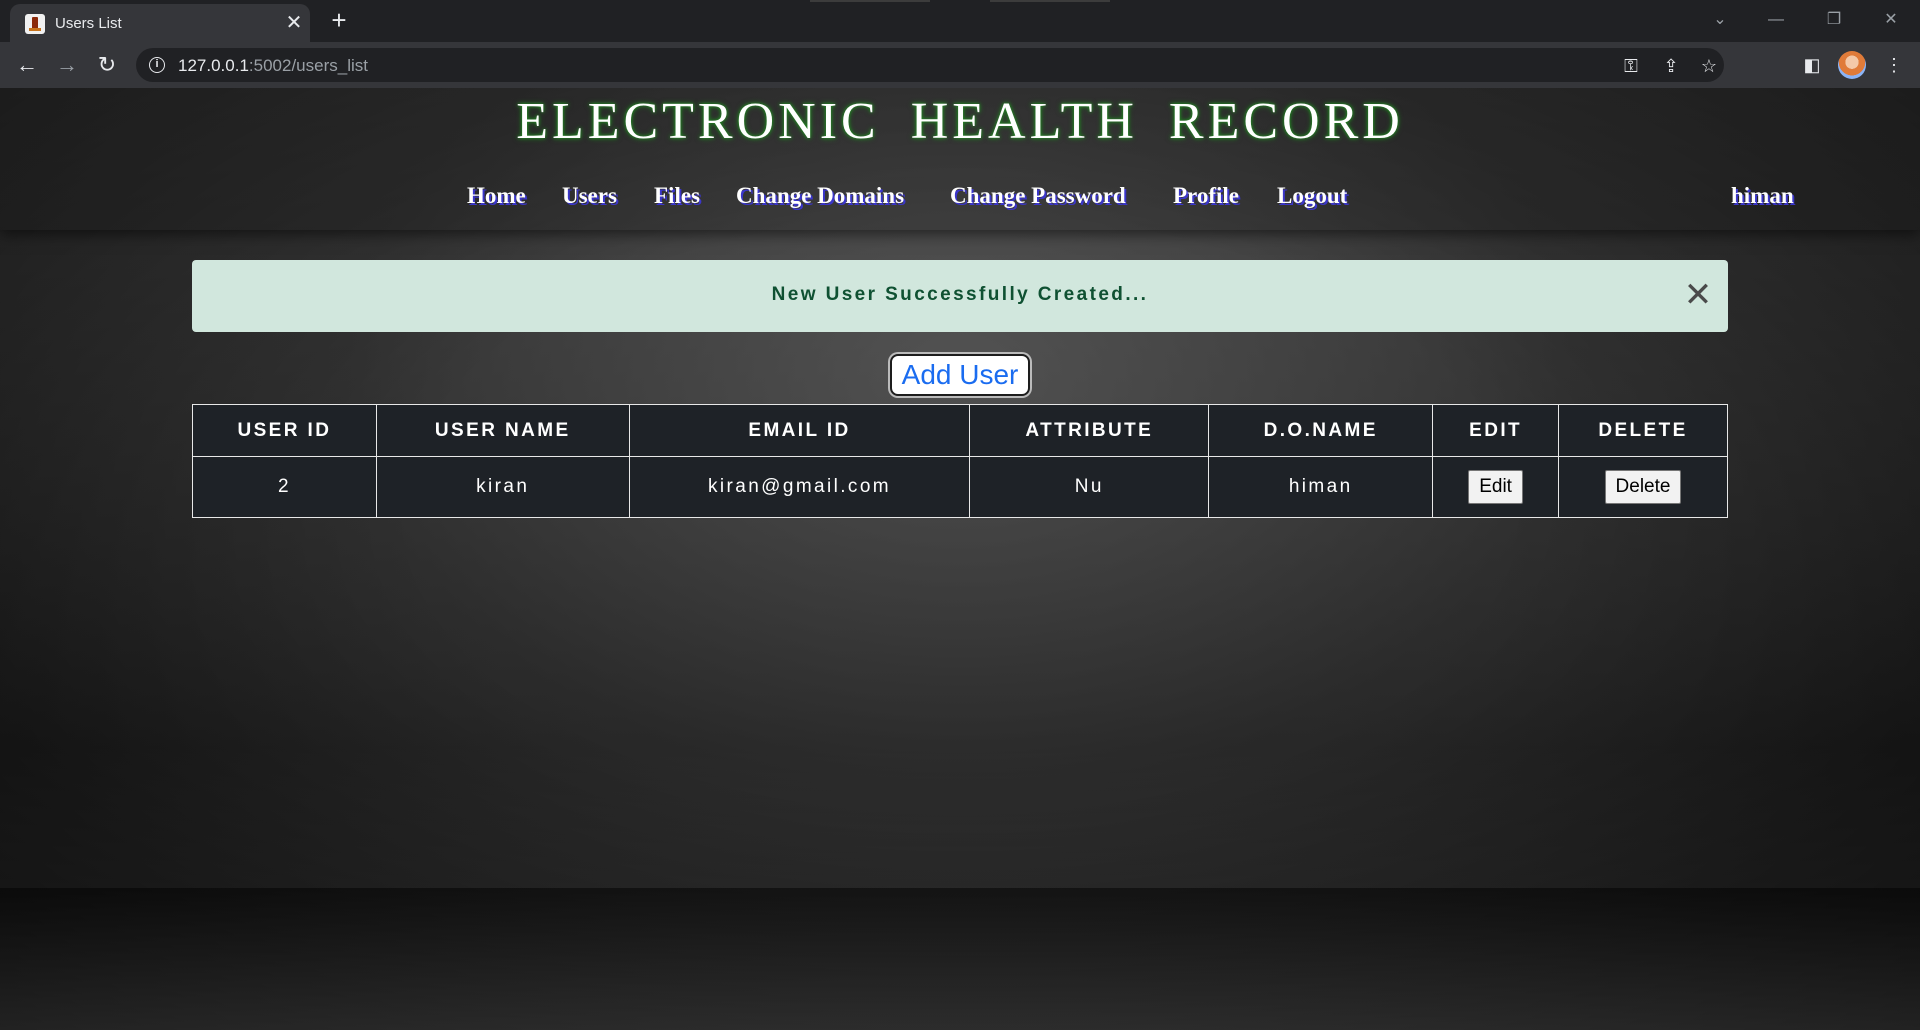  I want to click on success-alert: New User Successfully Created... ✕, so click(960, 296).